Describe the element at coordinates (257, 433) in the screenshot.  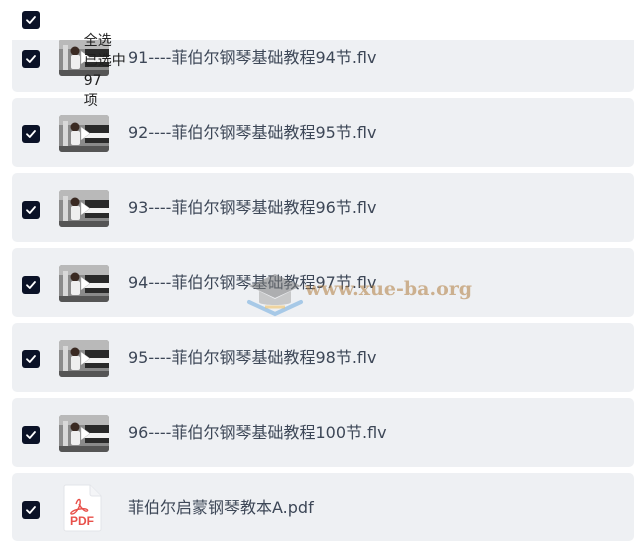
I see `file-name: 96----菲伯尔钢琴基础教程100节.flv` at that location.